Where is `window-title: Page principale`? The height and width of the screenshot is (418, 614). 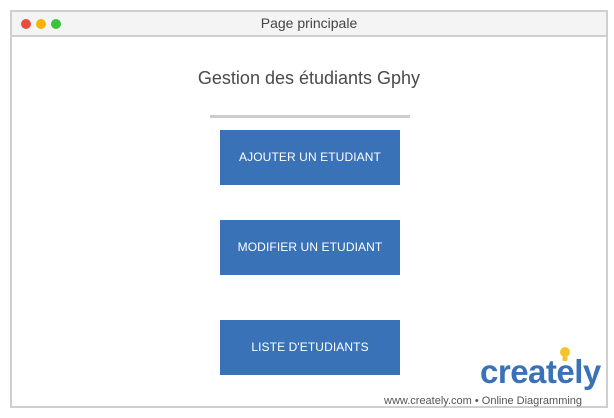 window-title: Page principale is located at coordinates (309, 23).